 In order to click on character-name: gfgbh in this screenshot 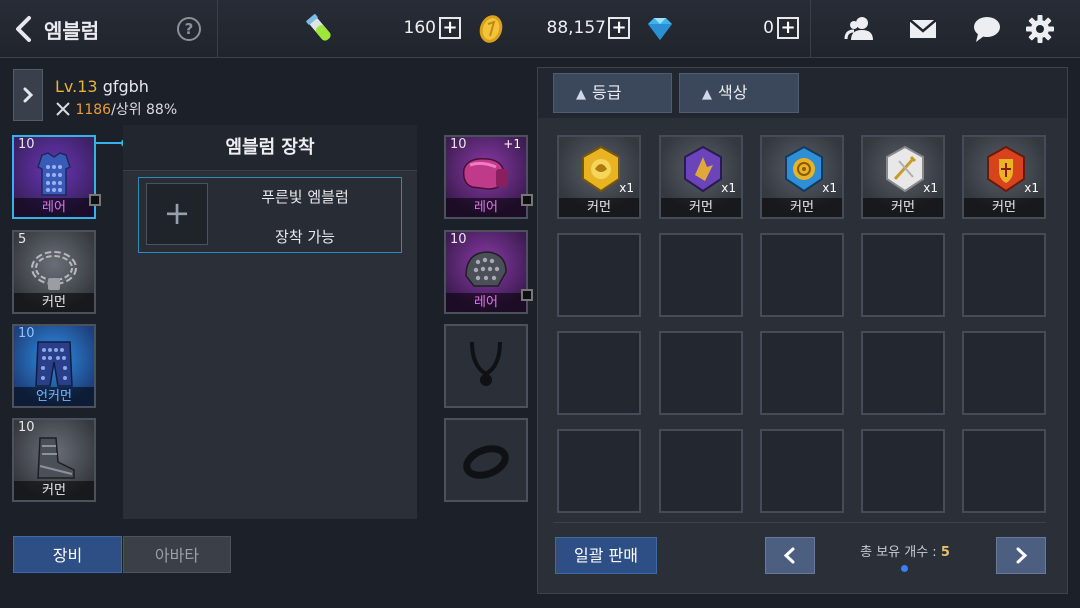, I will do `click(125, 86)`.